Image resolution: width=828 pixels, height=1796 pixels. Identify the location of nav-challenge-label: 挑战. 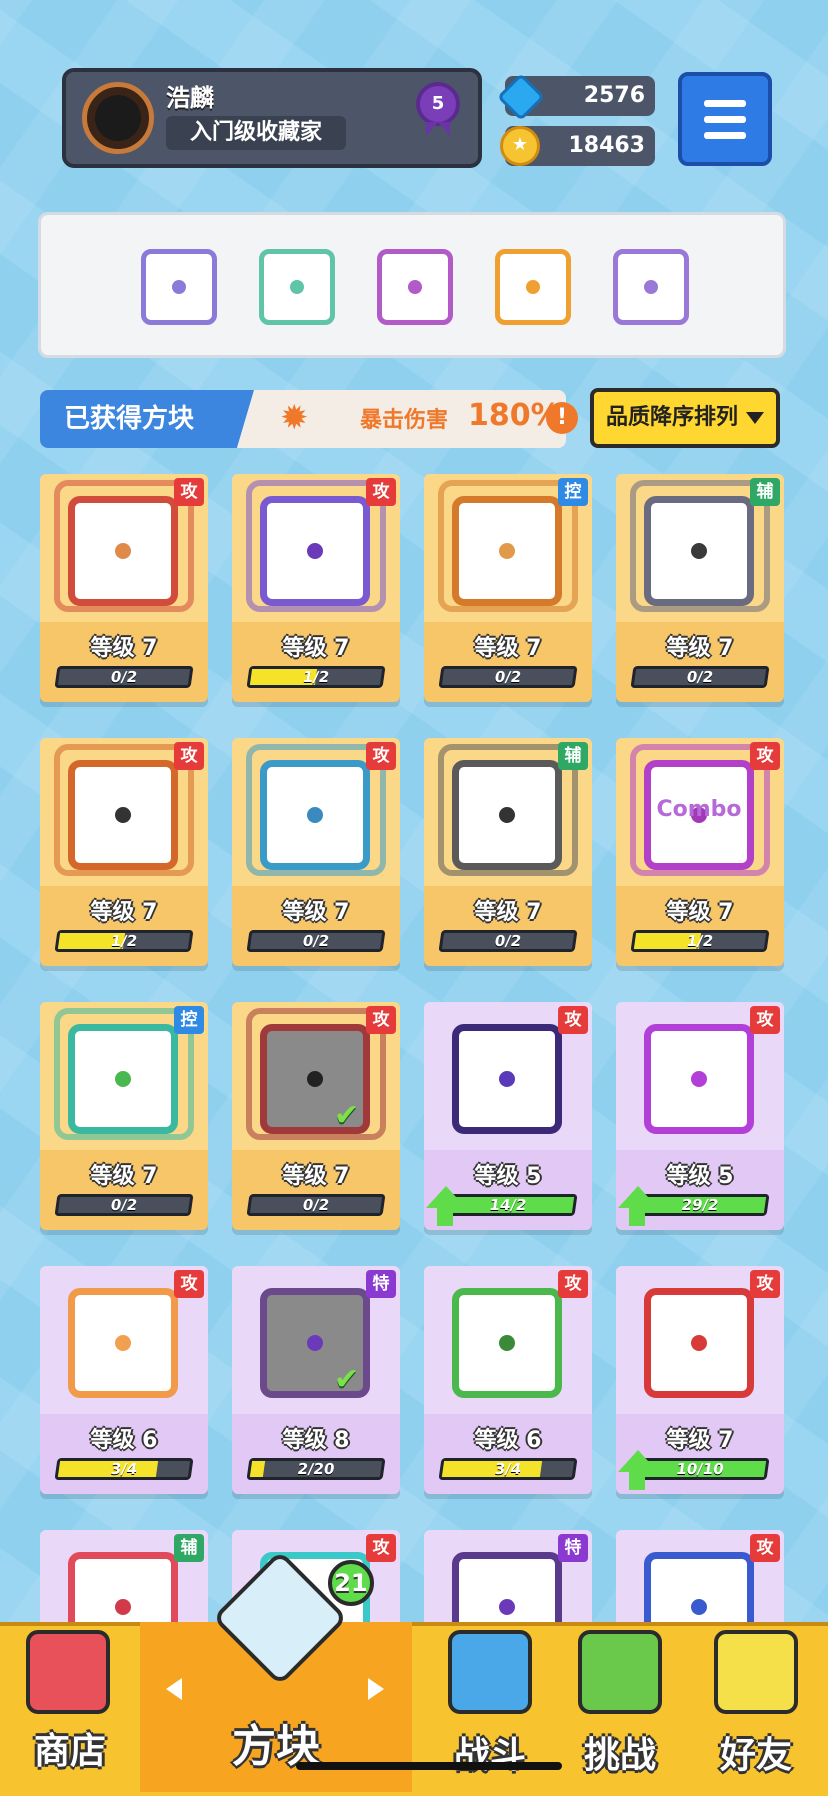
(619, 1755).